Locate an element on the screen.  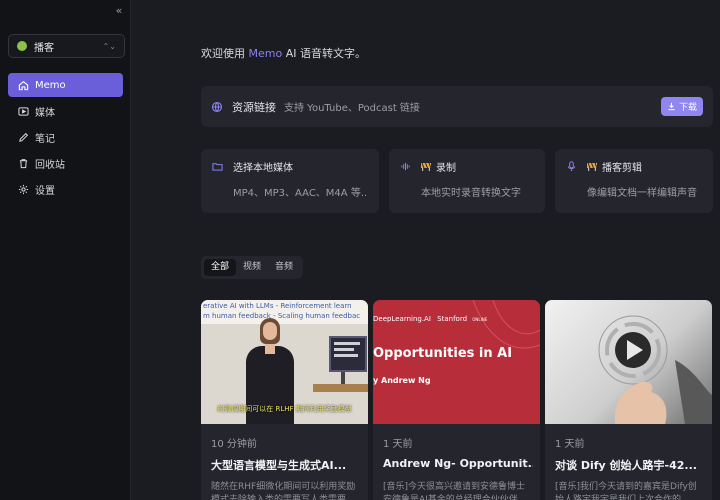
tool-subtitle: 本地实时录音转换文字 is located at coordinates (471, 193).